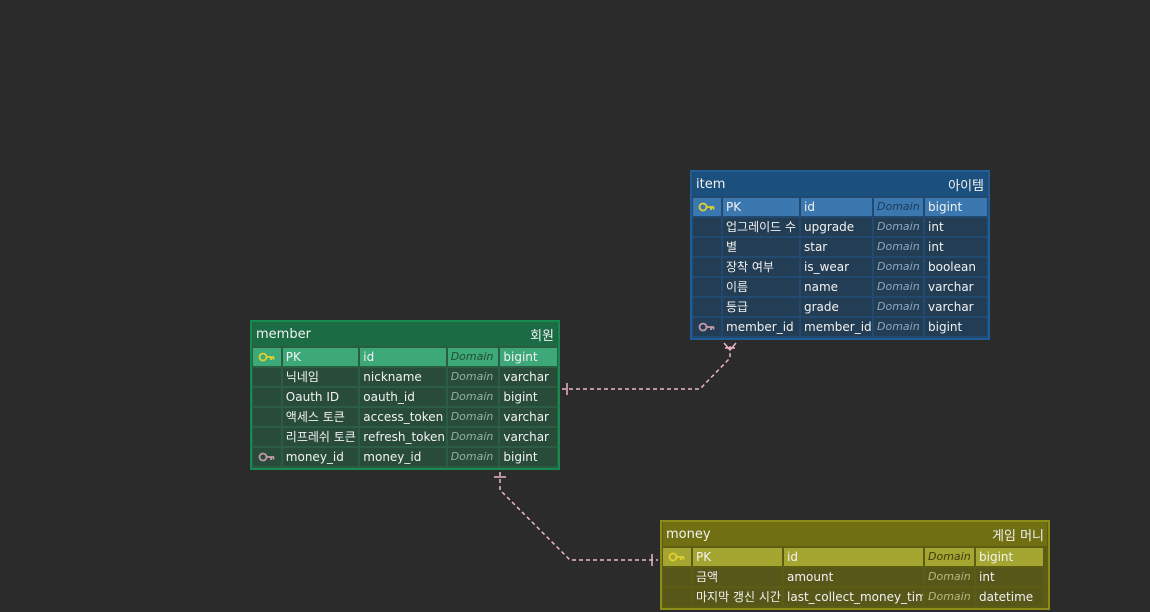 The height and width of the screenshot is (612, 1150). I want to click on column-row: 등급 grade Domain varchar, so click(840, 307).